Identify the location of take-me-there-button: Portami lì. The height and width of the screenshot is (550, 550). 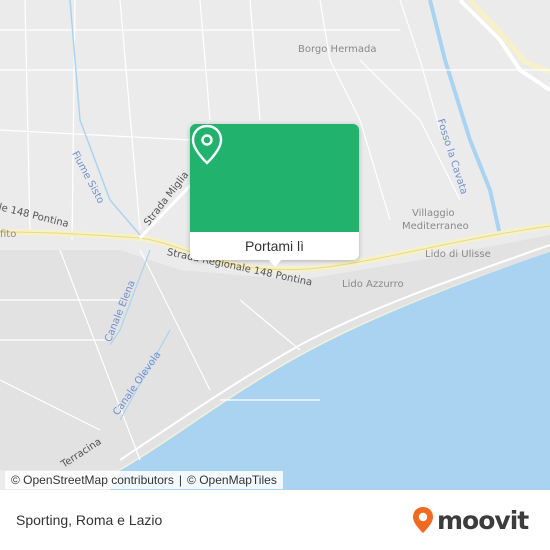
(274, 246).